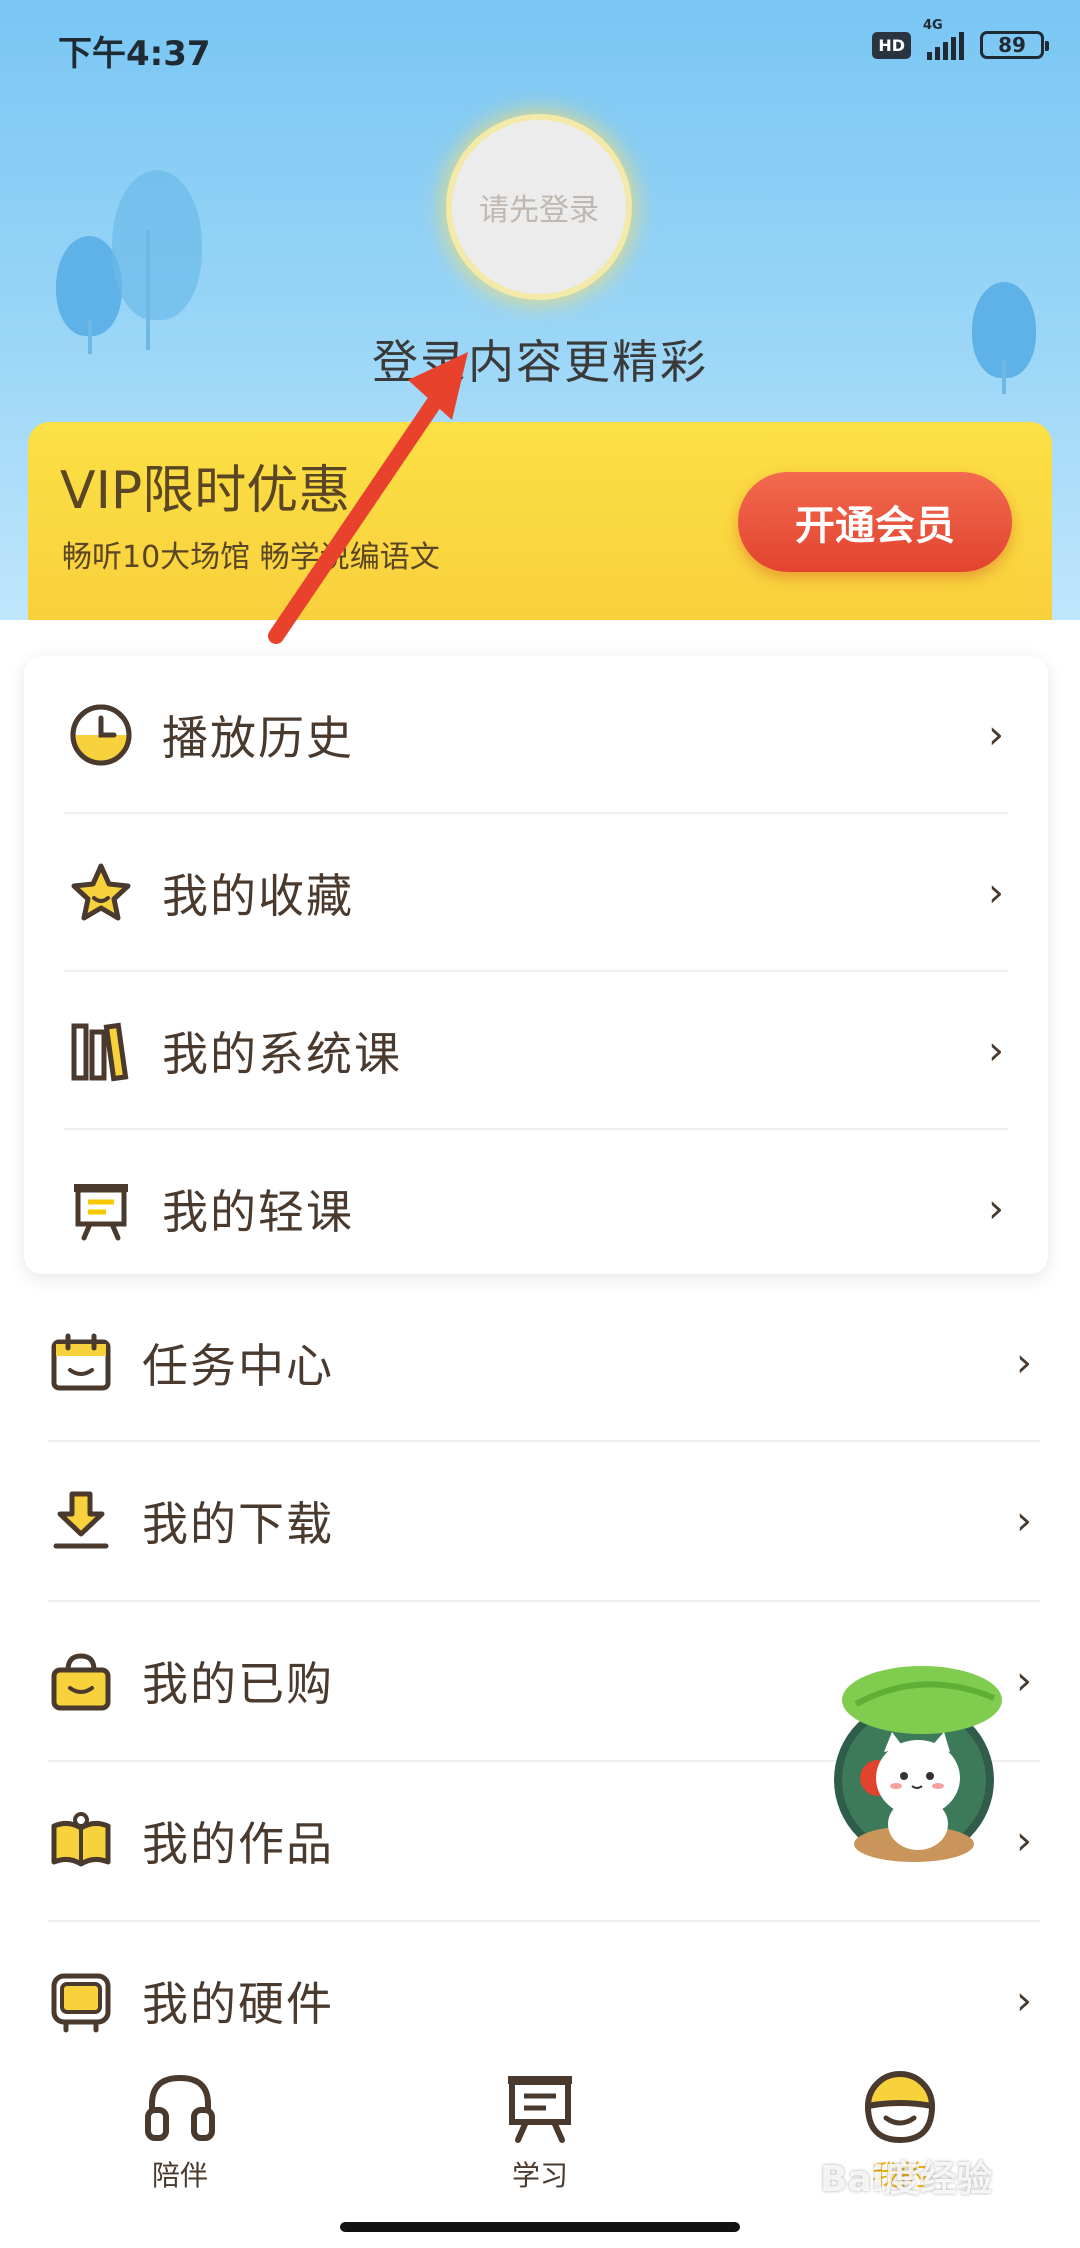 This screenshot has width=1080, height=2248. Describe the element at coordinates (914, 1763) in the screenshot. I see `mascot-float-button` at that location.